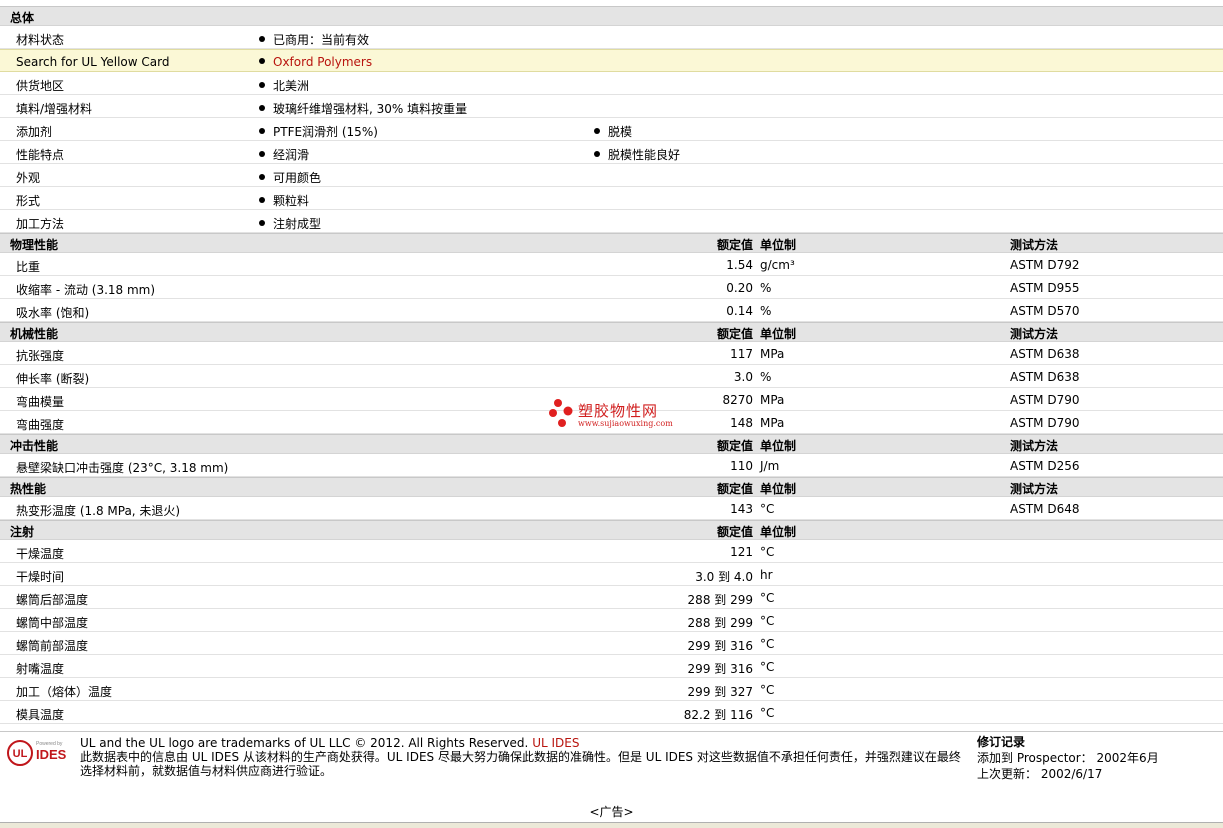  What do you see at coordinates (1045, 265) in the screenshot?
I see `row-test-method: ASTM D792` at bounding box center [1045, 265].